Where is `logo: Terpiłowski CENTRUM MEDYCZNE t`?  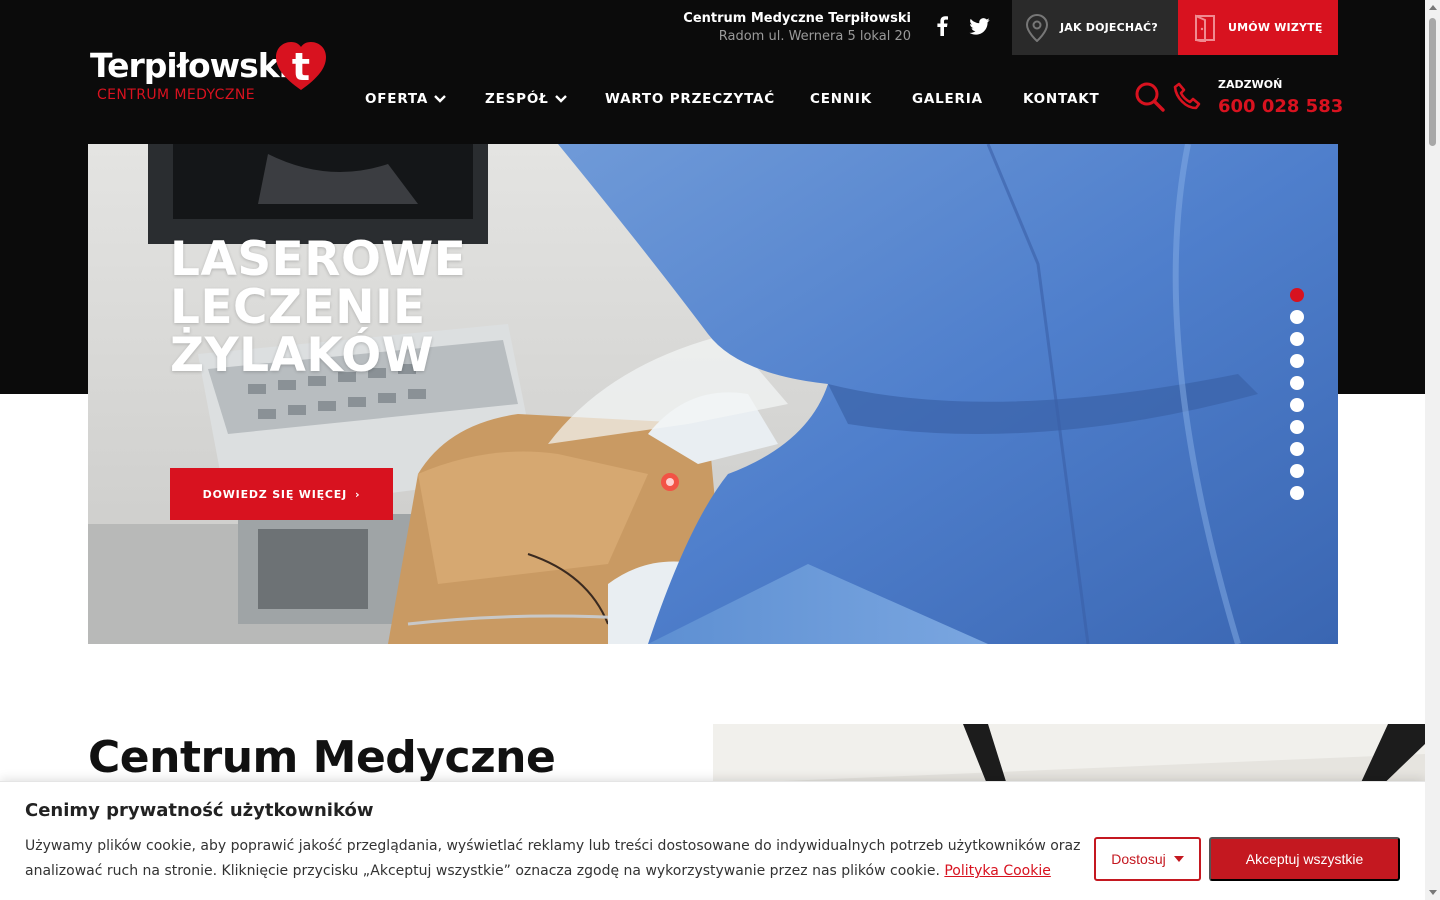
logo: Terpiłowski CENTRUM MEDYCZNE t is located at coordinates (210, 75).